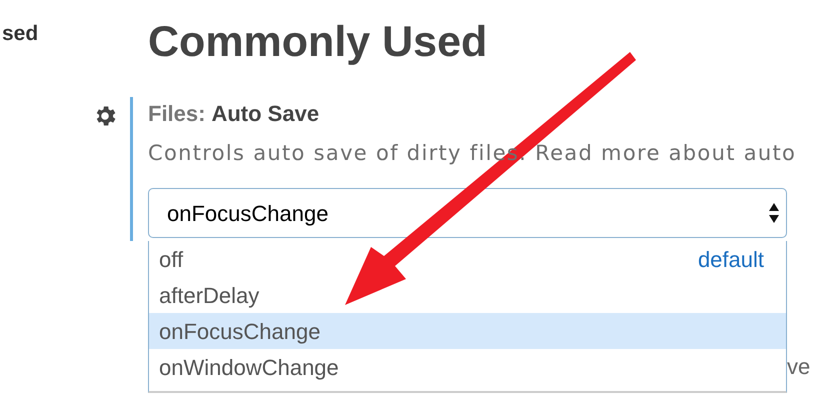  Describe the element at coordinates (467, 367) in the screenshot. I see `dropdown-option: onWindowChange` at that location.